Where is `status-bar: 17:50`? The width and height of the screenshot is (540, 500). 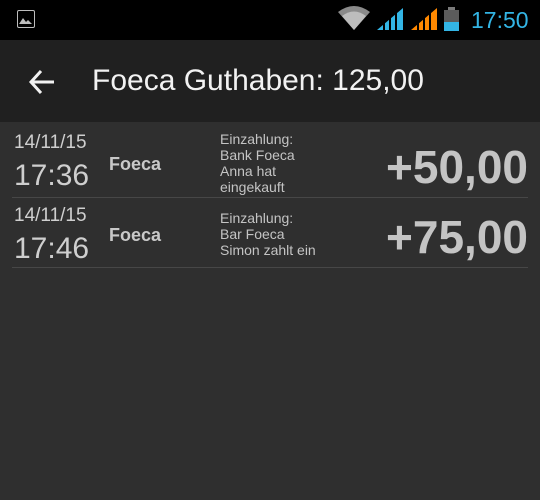
status-bar: 17:50 is located at coordinates (270, 20).